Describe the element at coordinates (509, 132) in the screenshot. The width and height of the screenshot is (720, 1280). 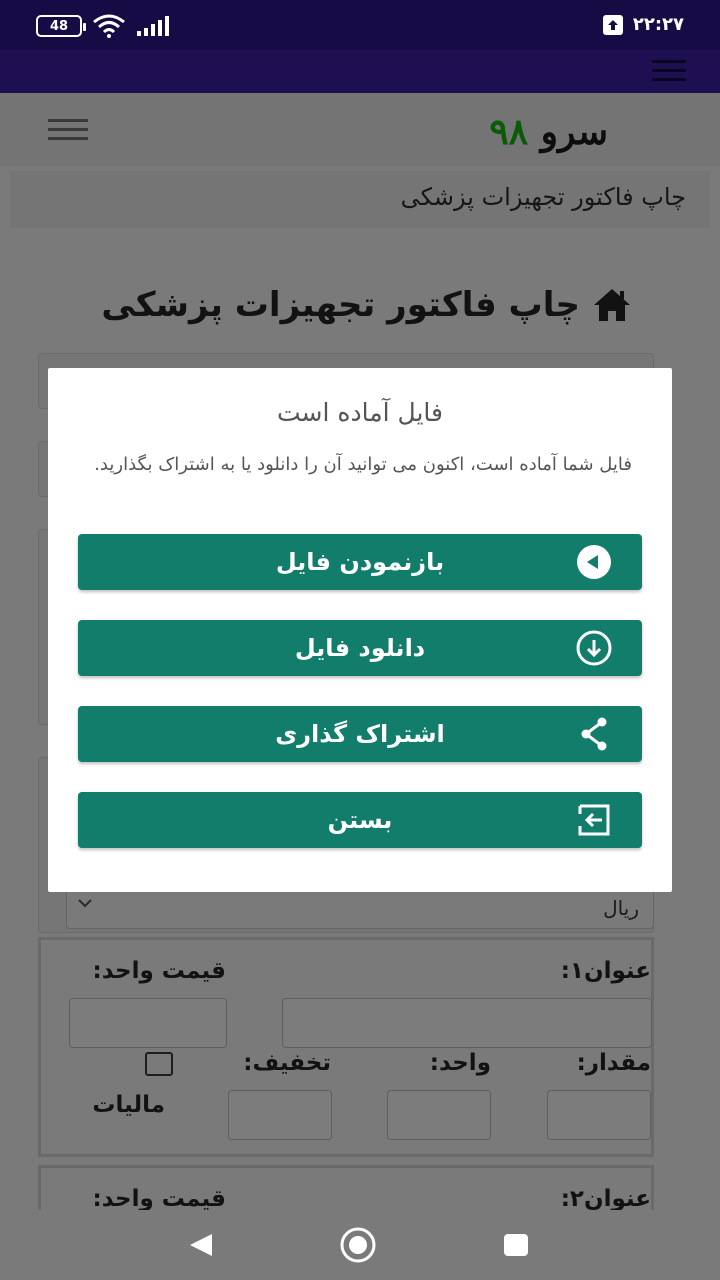
I see `logo-number: ۹۸` at that location.